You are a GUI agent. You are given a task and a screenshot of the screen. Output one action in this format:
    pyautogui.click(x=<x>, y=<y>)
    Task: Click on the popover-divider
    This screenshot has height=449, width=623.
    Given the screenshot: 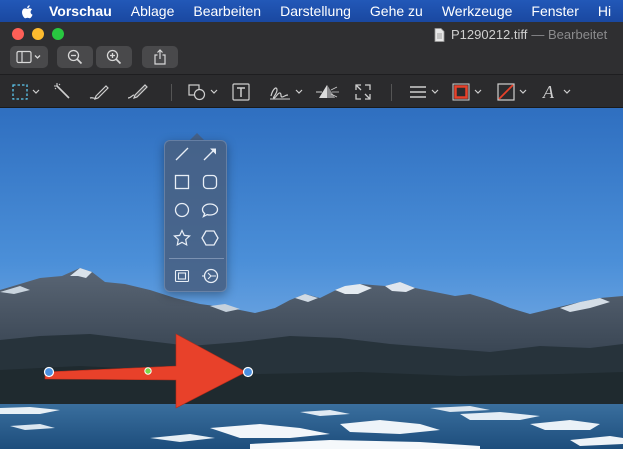 What is the action you would take?
    pyautogui.click(x=196, y=258)
    